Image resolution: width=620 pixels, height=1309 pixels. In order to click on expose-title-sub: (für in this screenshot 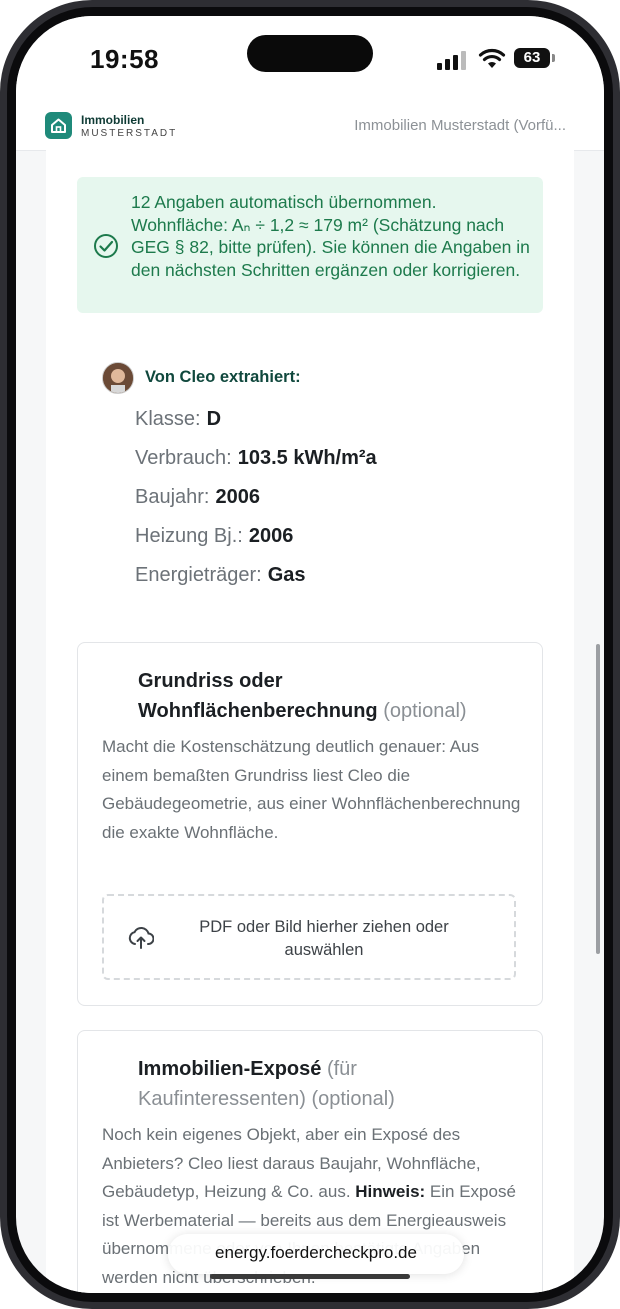, I will do `click(341, 1069)`.